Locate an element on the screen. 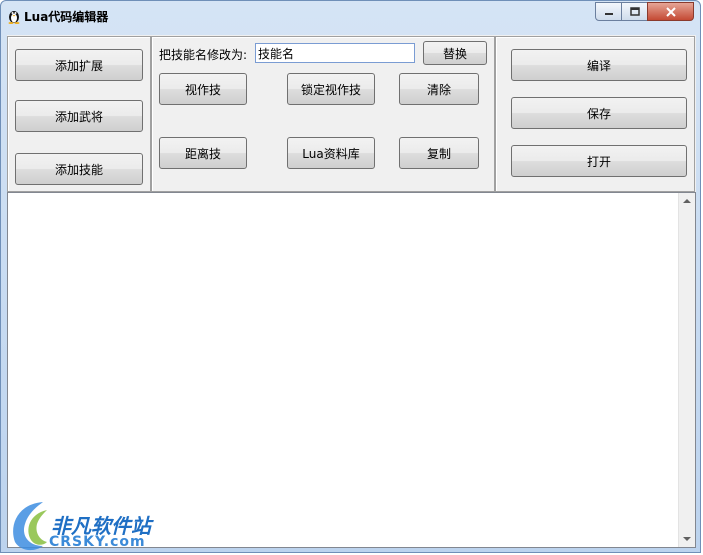  minimize-icon is located at coordinates (608, 13).